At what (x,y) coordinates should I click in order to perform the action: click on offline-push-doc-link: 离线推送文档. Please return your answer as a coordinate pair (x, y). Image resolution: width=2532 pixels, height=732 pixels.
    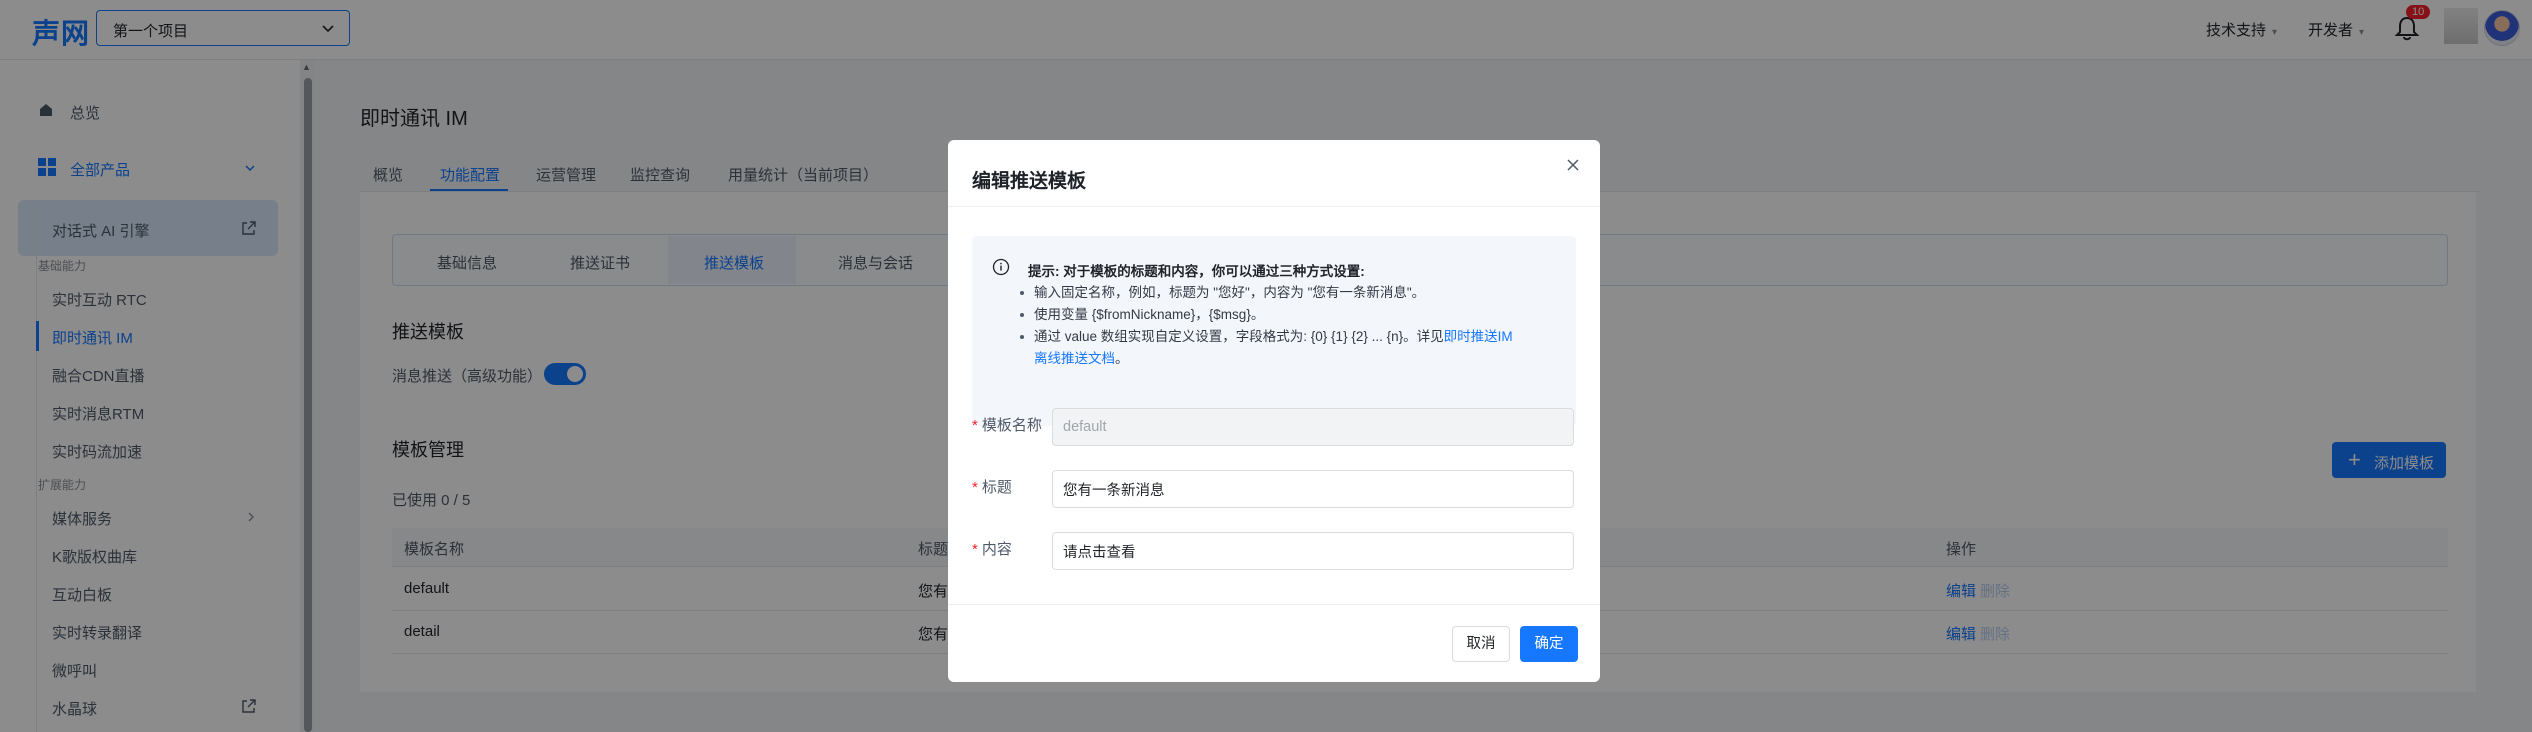
    Looking at the image, I should click on (1074, 358).